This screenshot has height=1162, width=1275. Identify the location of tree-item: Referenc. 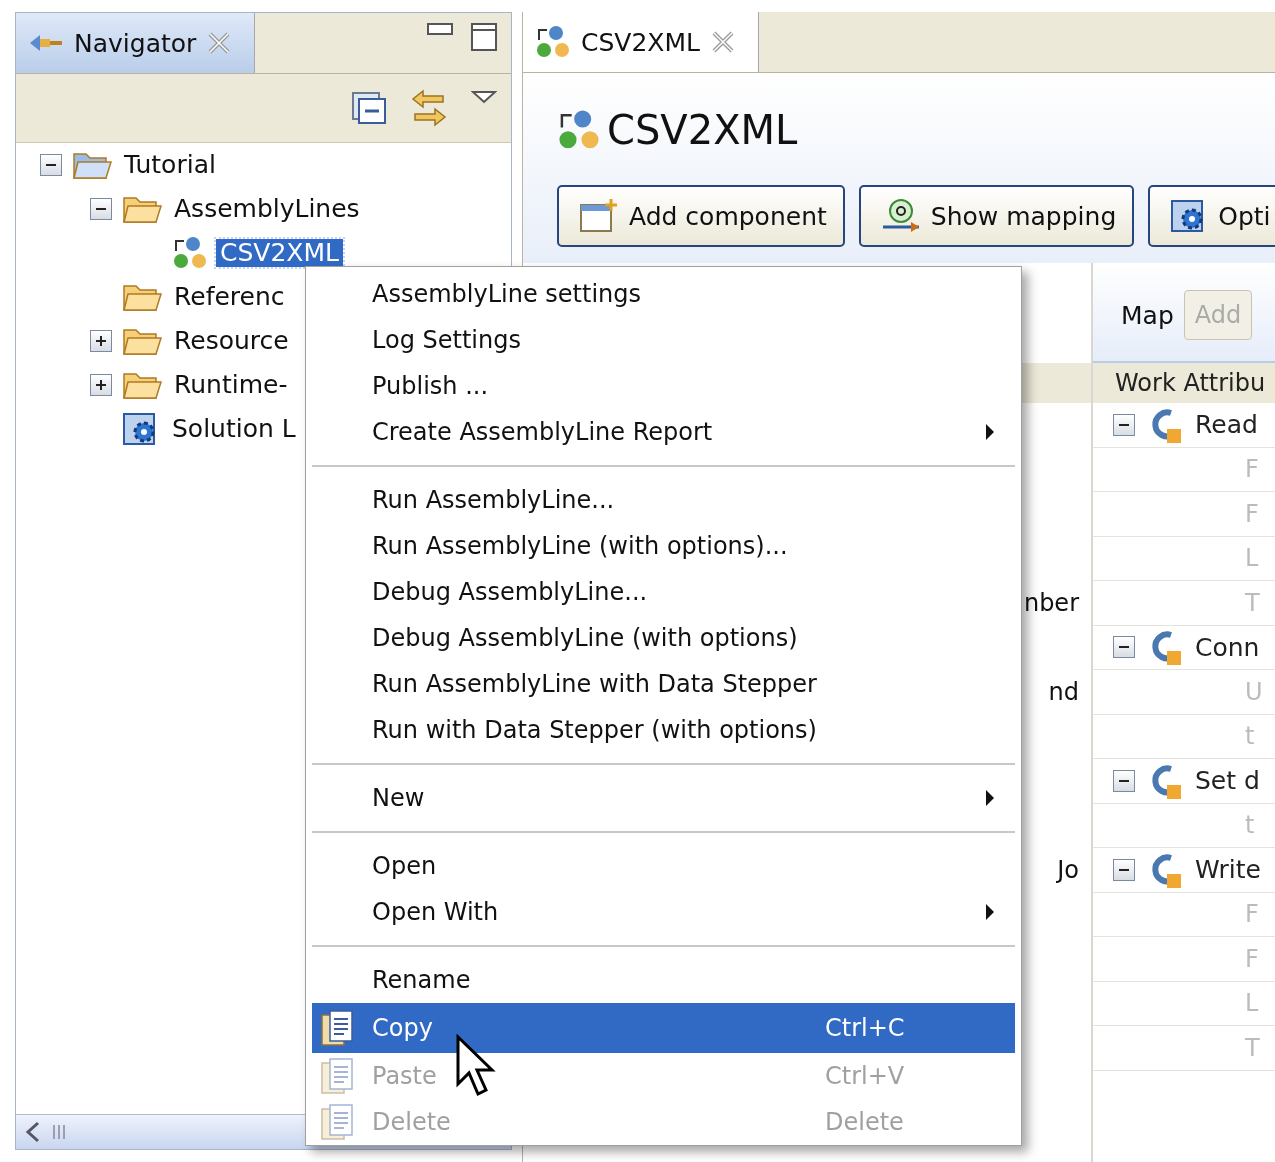
(229, 297).